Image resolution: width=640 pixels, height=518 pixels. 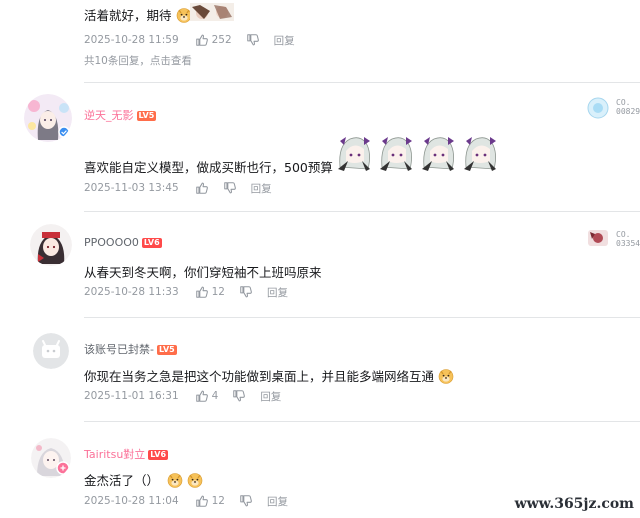 I want to click on username: 逆天_无影 LV5, so click(x=120, y=115).